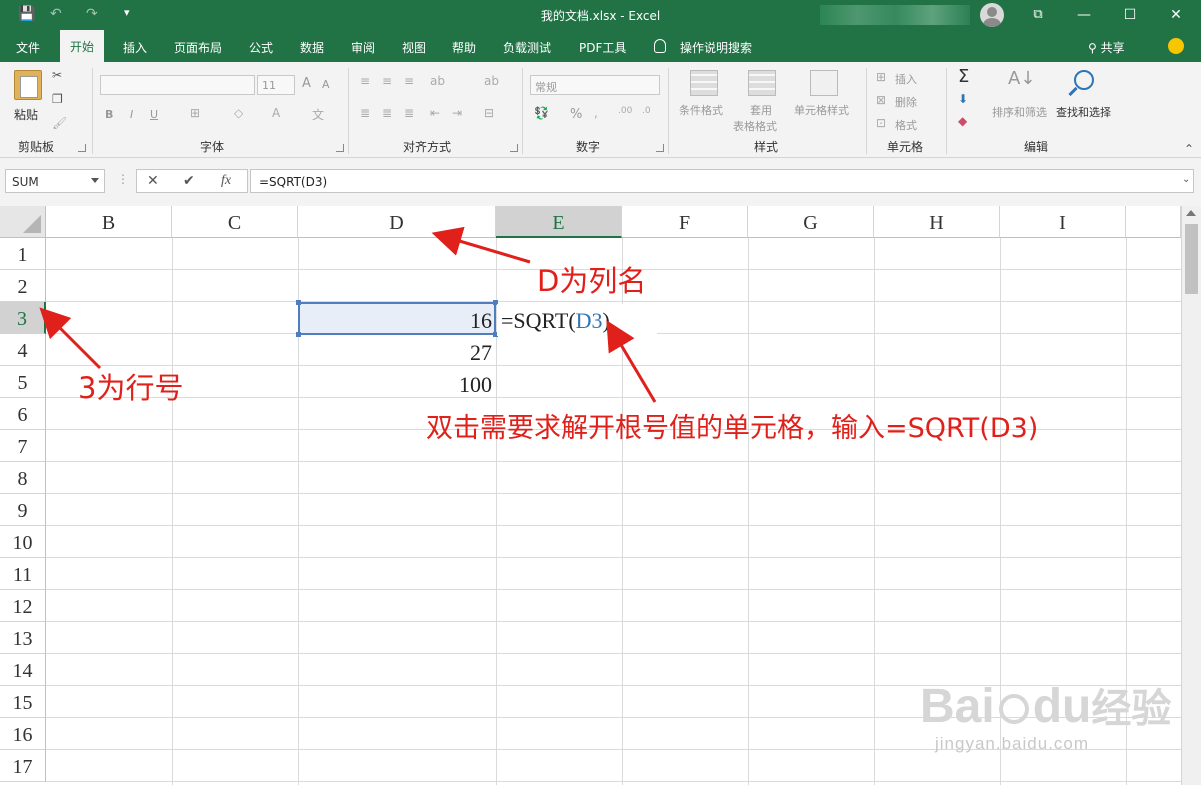 Image resolution: width=1201 pixels, height=785 pixels. I want to click on arrow-to-formula, so click(631, 361).